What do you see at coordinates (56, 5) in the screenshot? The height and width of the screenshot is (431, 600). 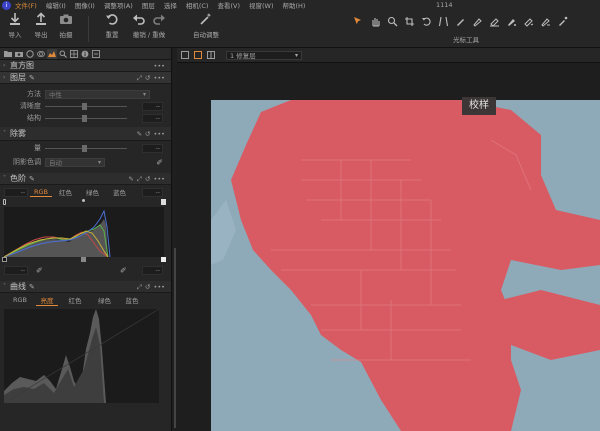 I see `menu-edit: 编辑(I)` at bounding box center [56, 5].